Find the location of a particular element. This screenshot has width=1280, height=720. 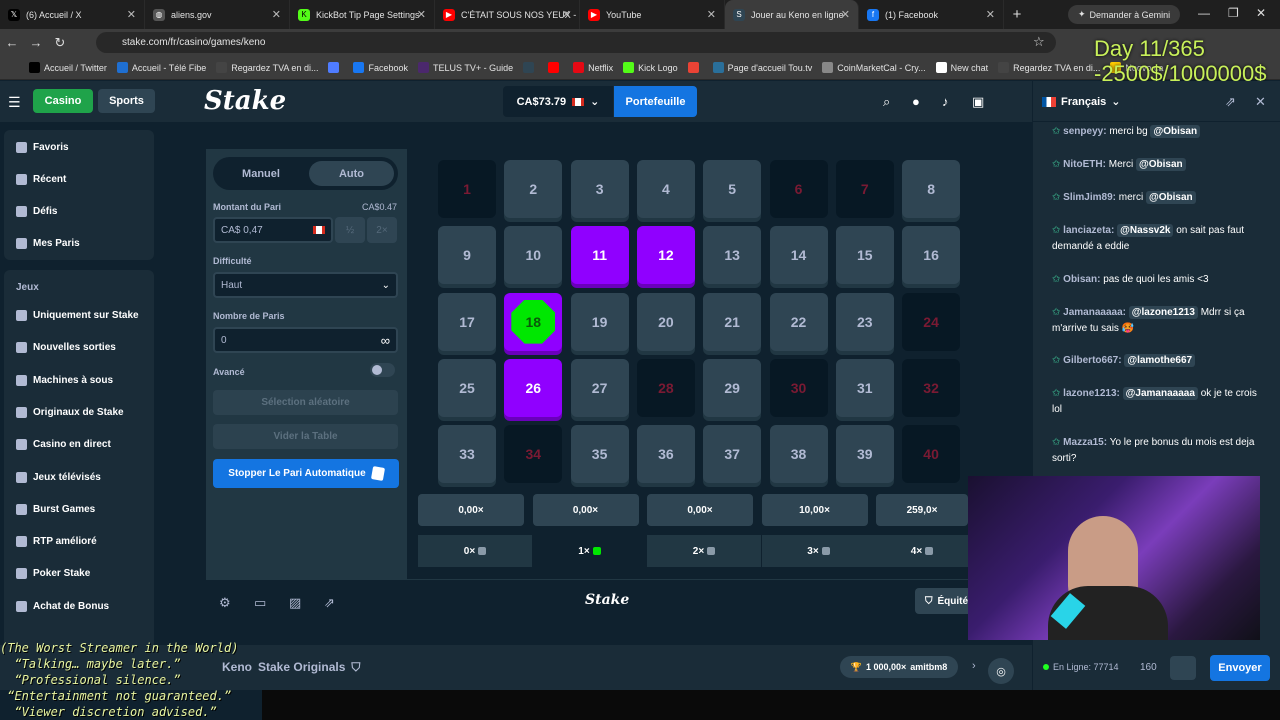

keno-tile-hit: 18 is located at coordinates (533, 321).